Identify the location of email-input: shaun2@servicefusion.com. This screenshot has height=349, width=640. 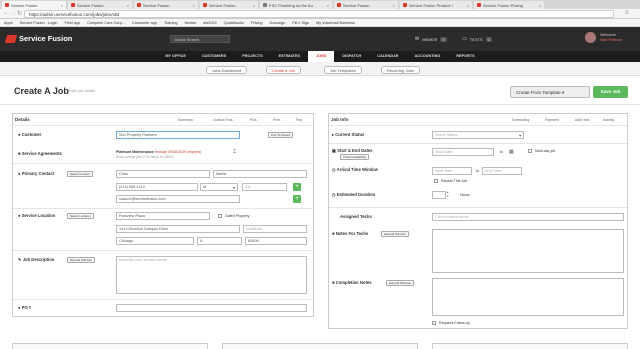
(178, 199).